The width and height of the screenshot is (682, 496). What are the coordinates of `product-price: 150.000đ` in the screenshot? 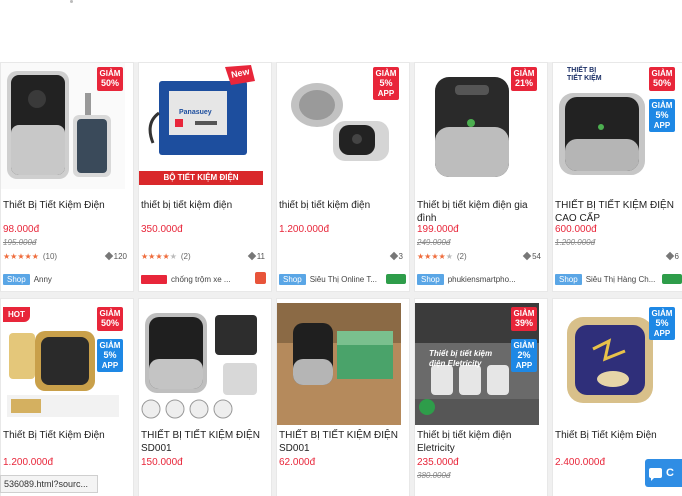 It's located at (162, 462).